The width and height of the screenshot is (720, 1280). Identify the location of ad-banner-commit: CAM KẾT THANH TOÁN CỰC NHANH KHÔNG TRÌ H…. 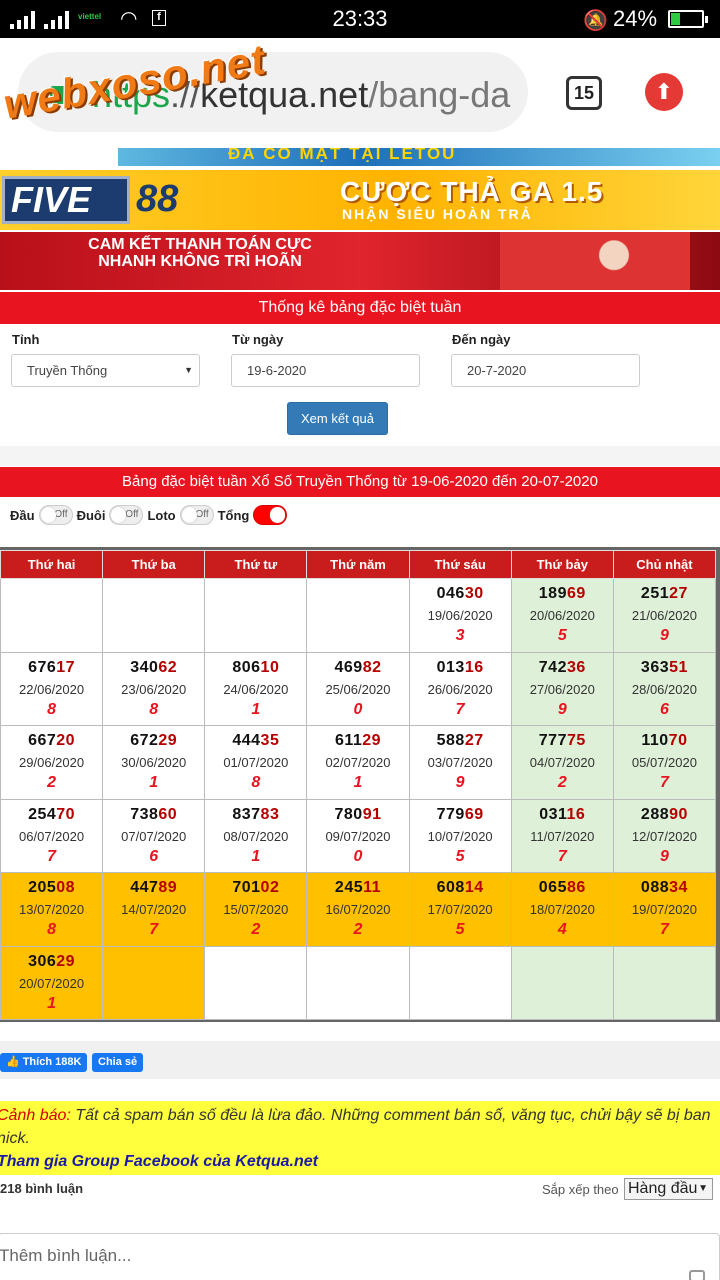
(360, 261).